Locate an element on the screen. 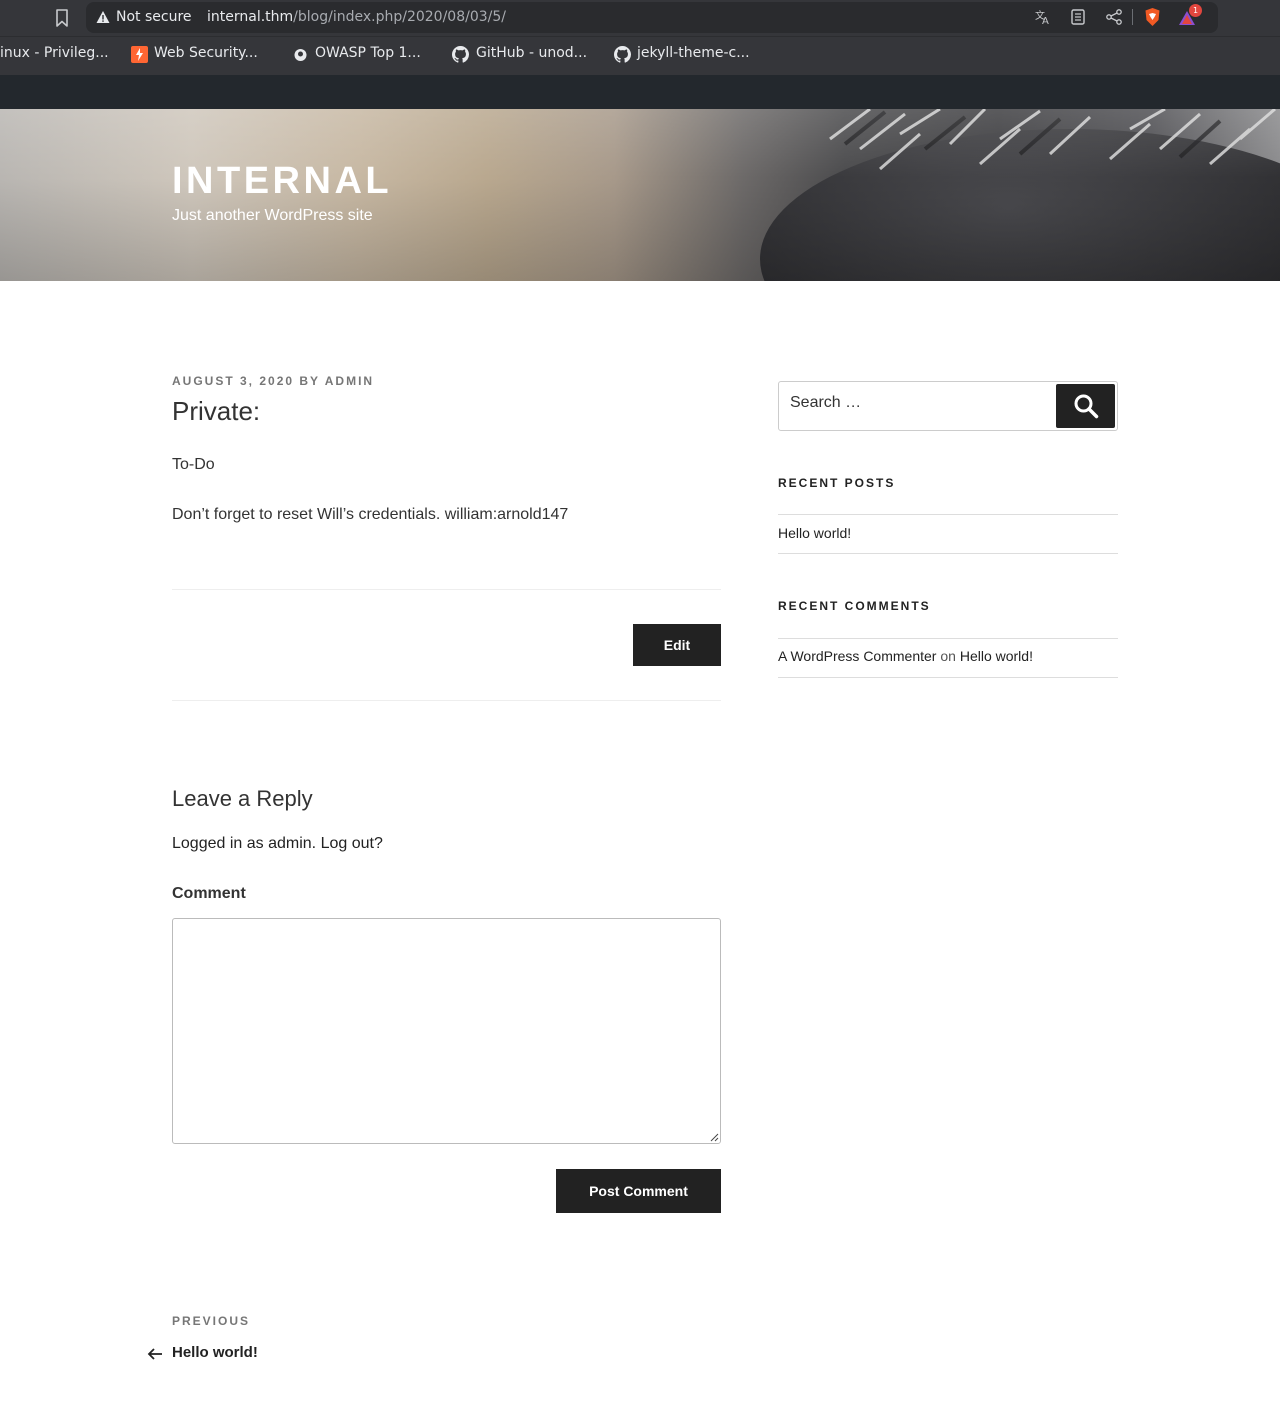 The width and height of the screenshot is (1280, 1418). recent-comments-title: RECENT COMMENTS is located at coordinates (854, 606).